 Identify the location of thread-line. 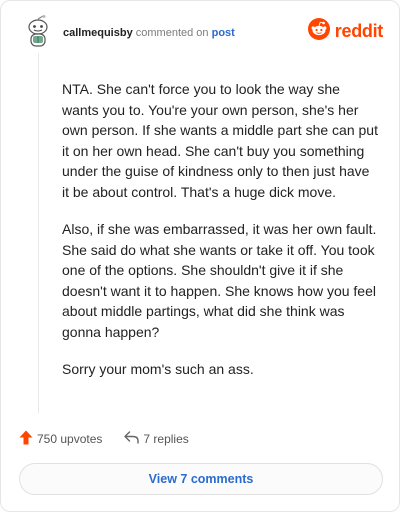
(38, 233).